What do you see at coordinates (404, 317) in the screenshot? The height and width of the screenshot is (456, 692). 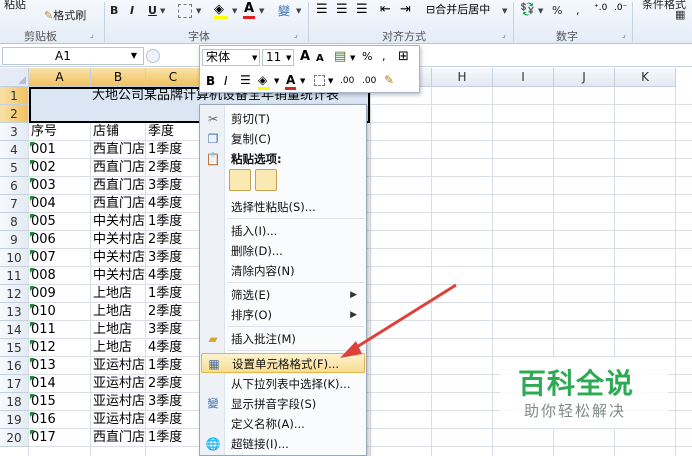 I see `arrow-shaft` at bounding box center [404, 317].